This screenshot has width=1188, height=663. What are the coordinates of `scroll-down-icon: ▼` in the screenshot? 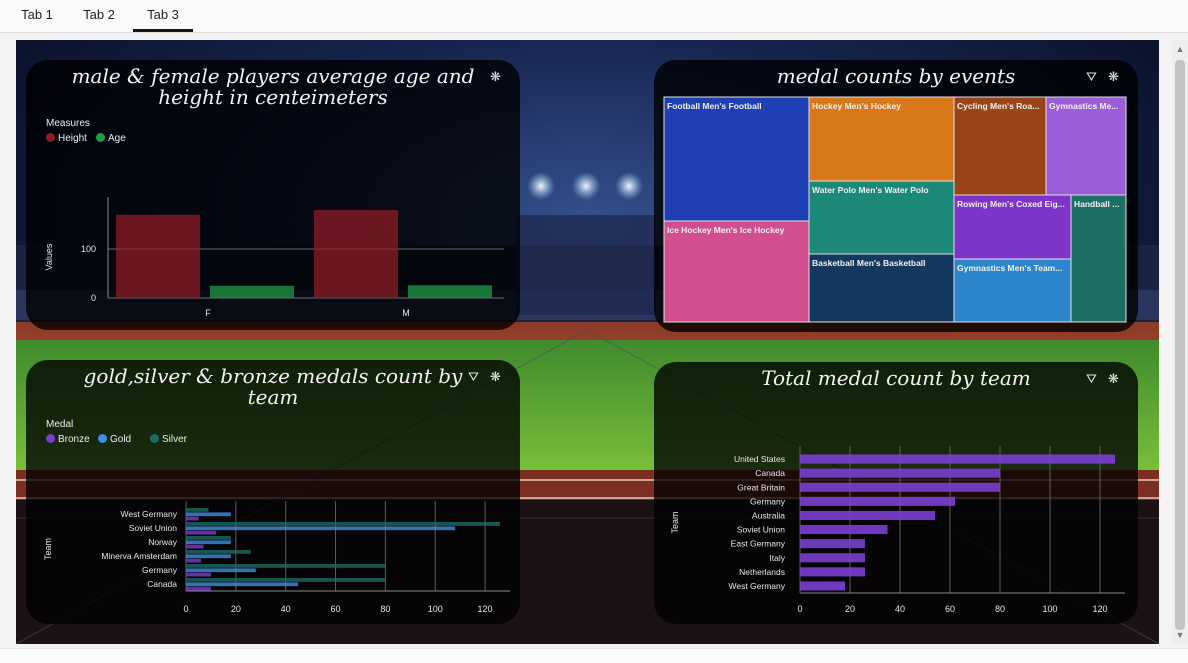 It's located at (1180, 635).